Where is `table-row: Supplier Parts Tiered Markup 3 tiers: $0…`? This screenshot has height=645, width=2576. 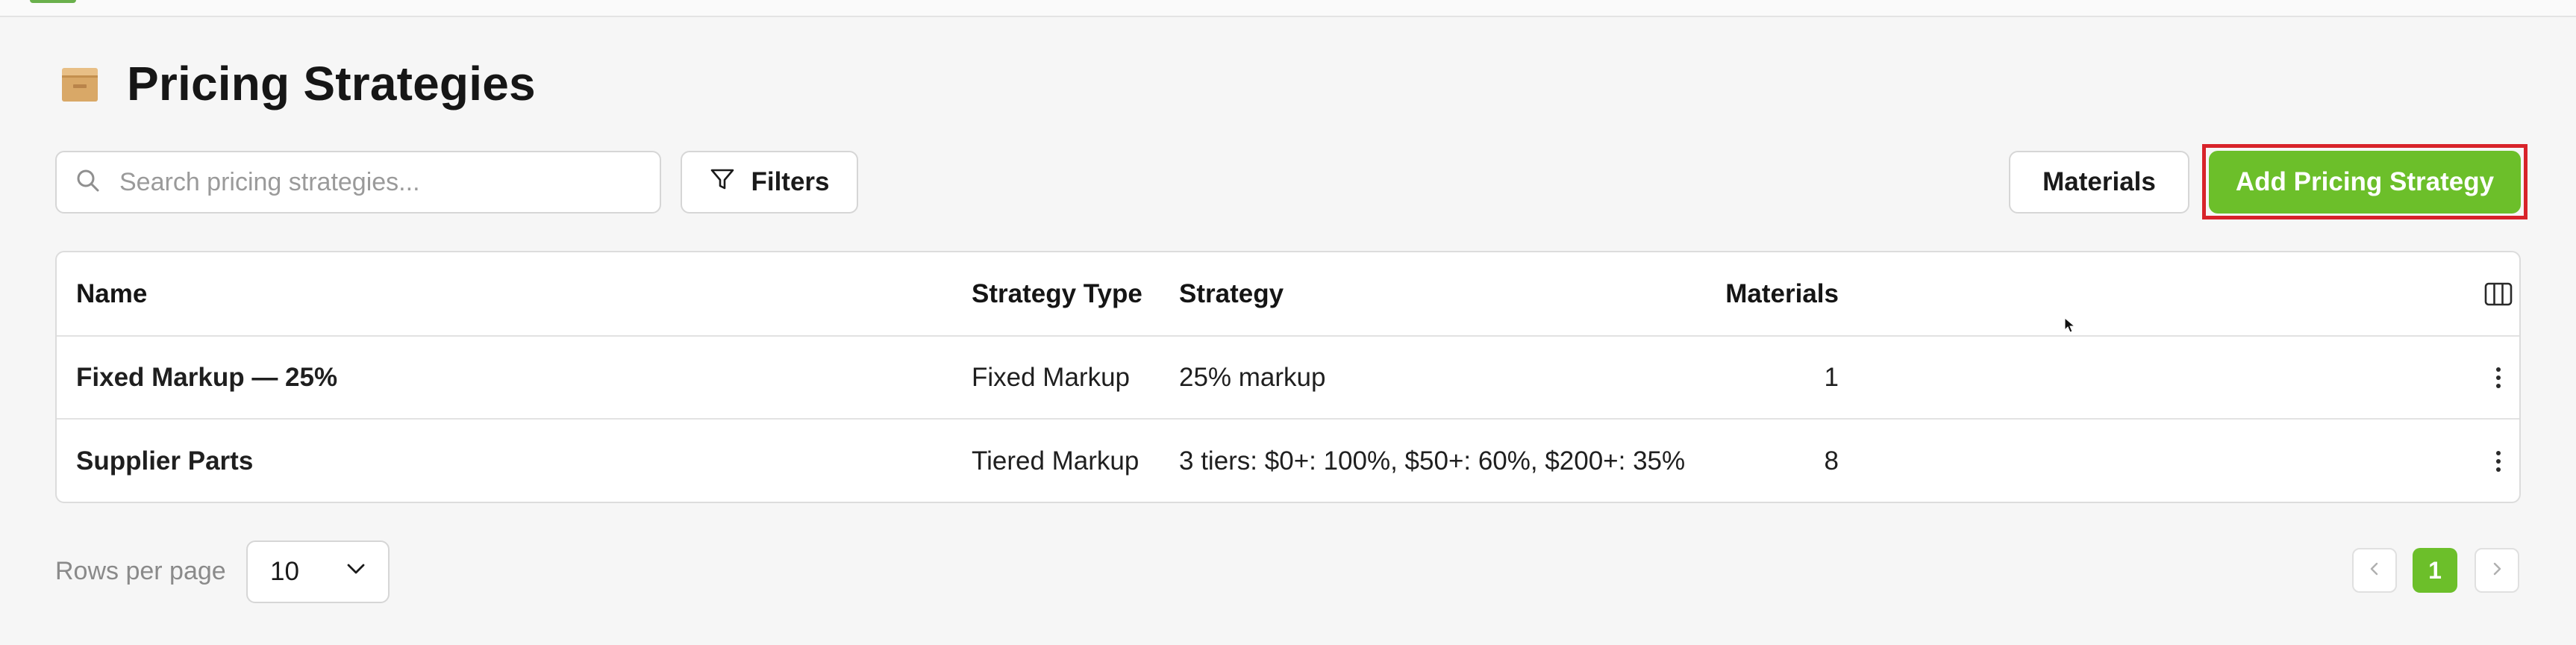 table-row: Supplier Parts Tiered Markup 3 tiers: $0… is located at coordinates (1288, 461).